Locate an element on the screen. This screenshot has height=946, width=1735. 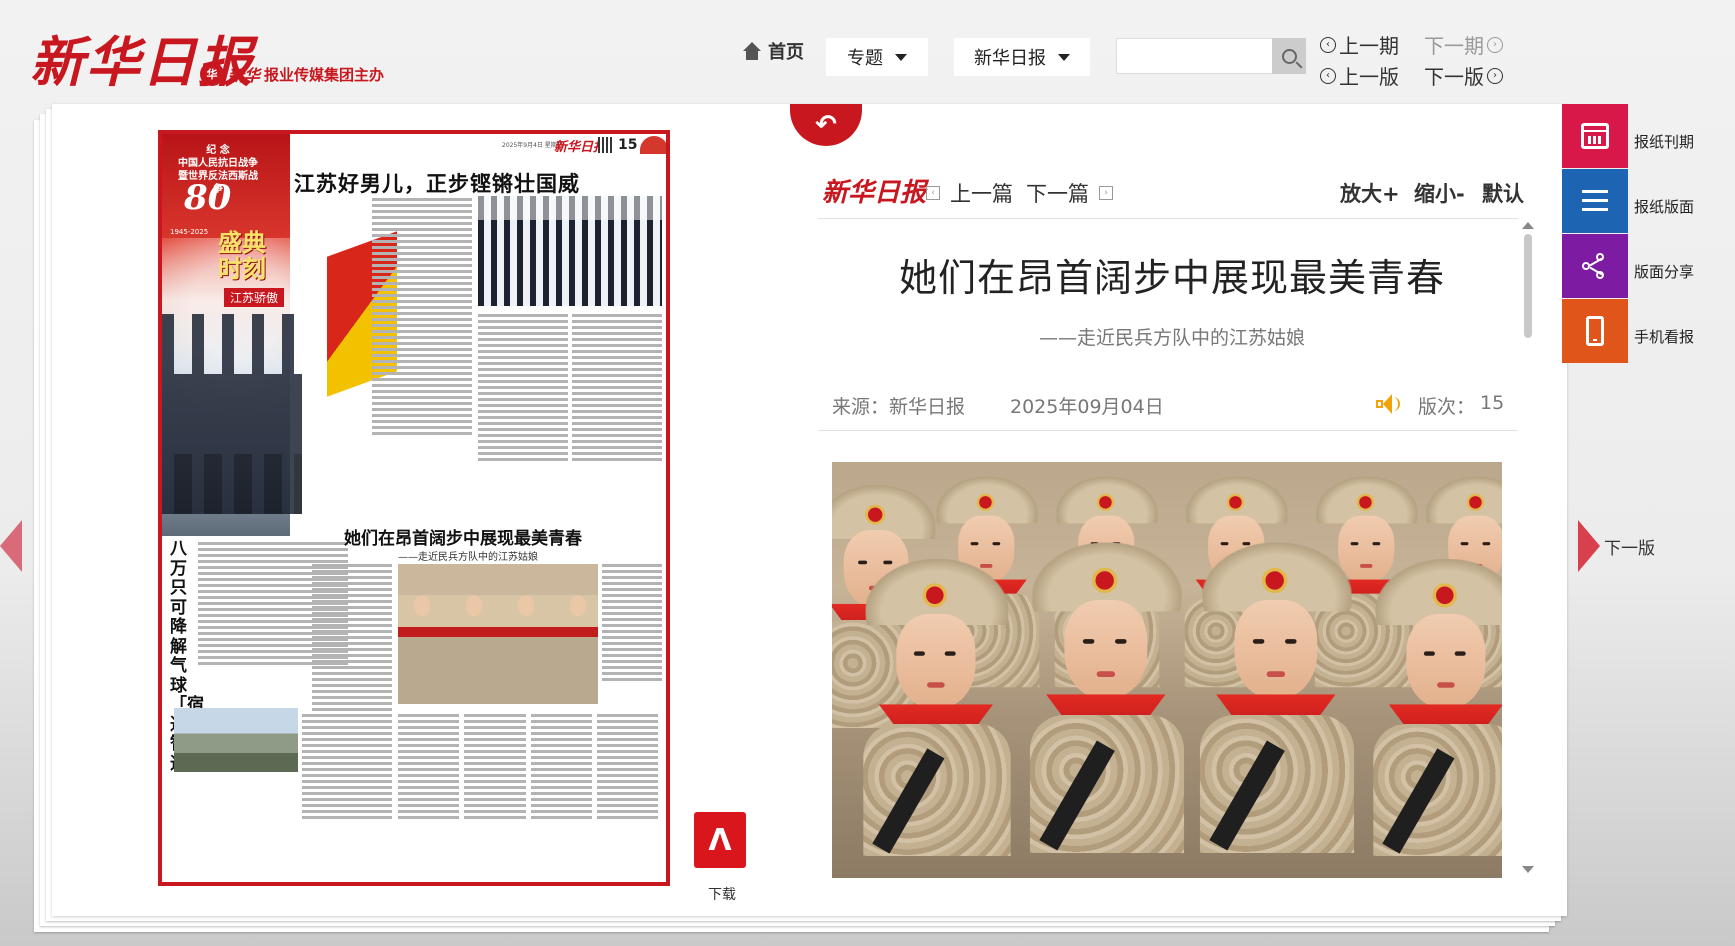
phone-icon is located at coordinates (1595, 331).